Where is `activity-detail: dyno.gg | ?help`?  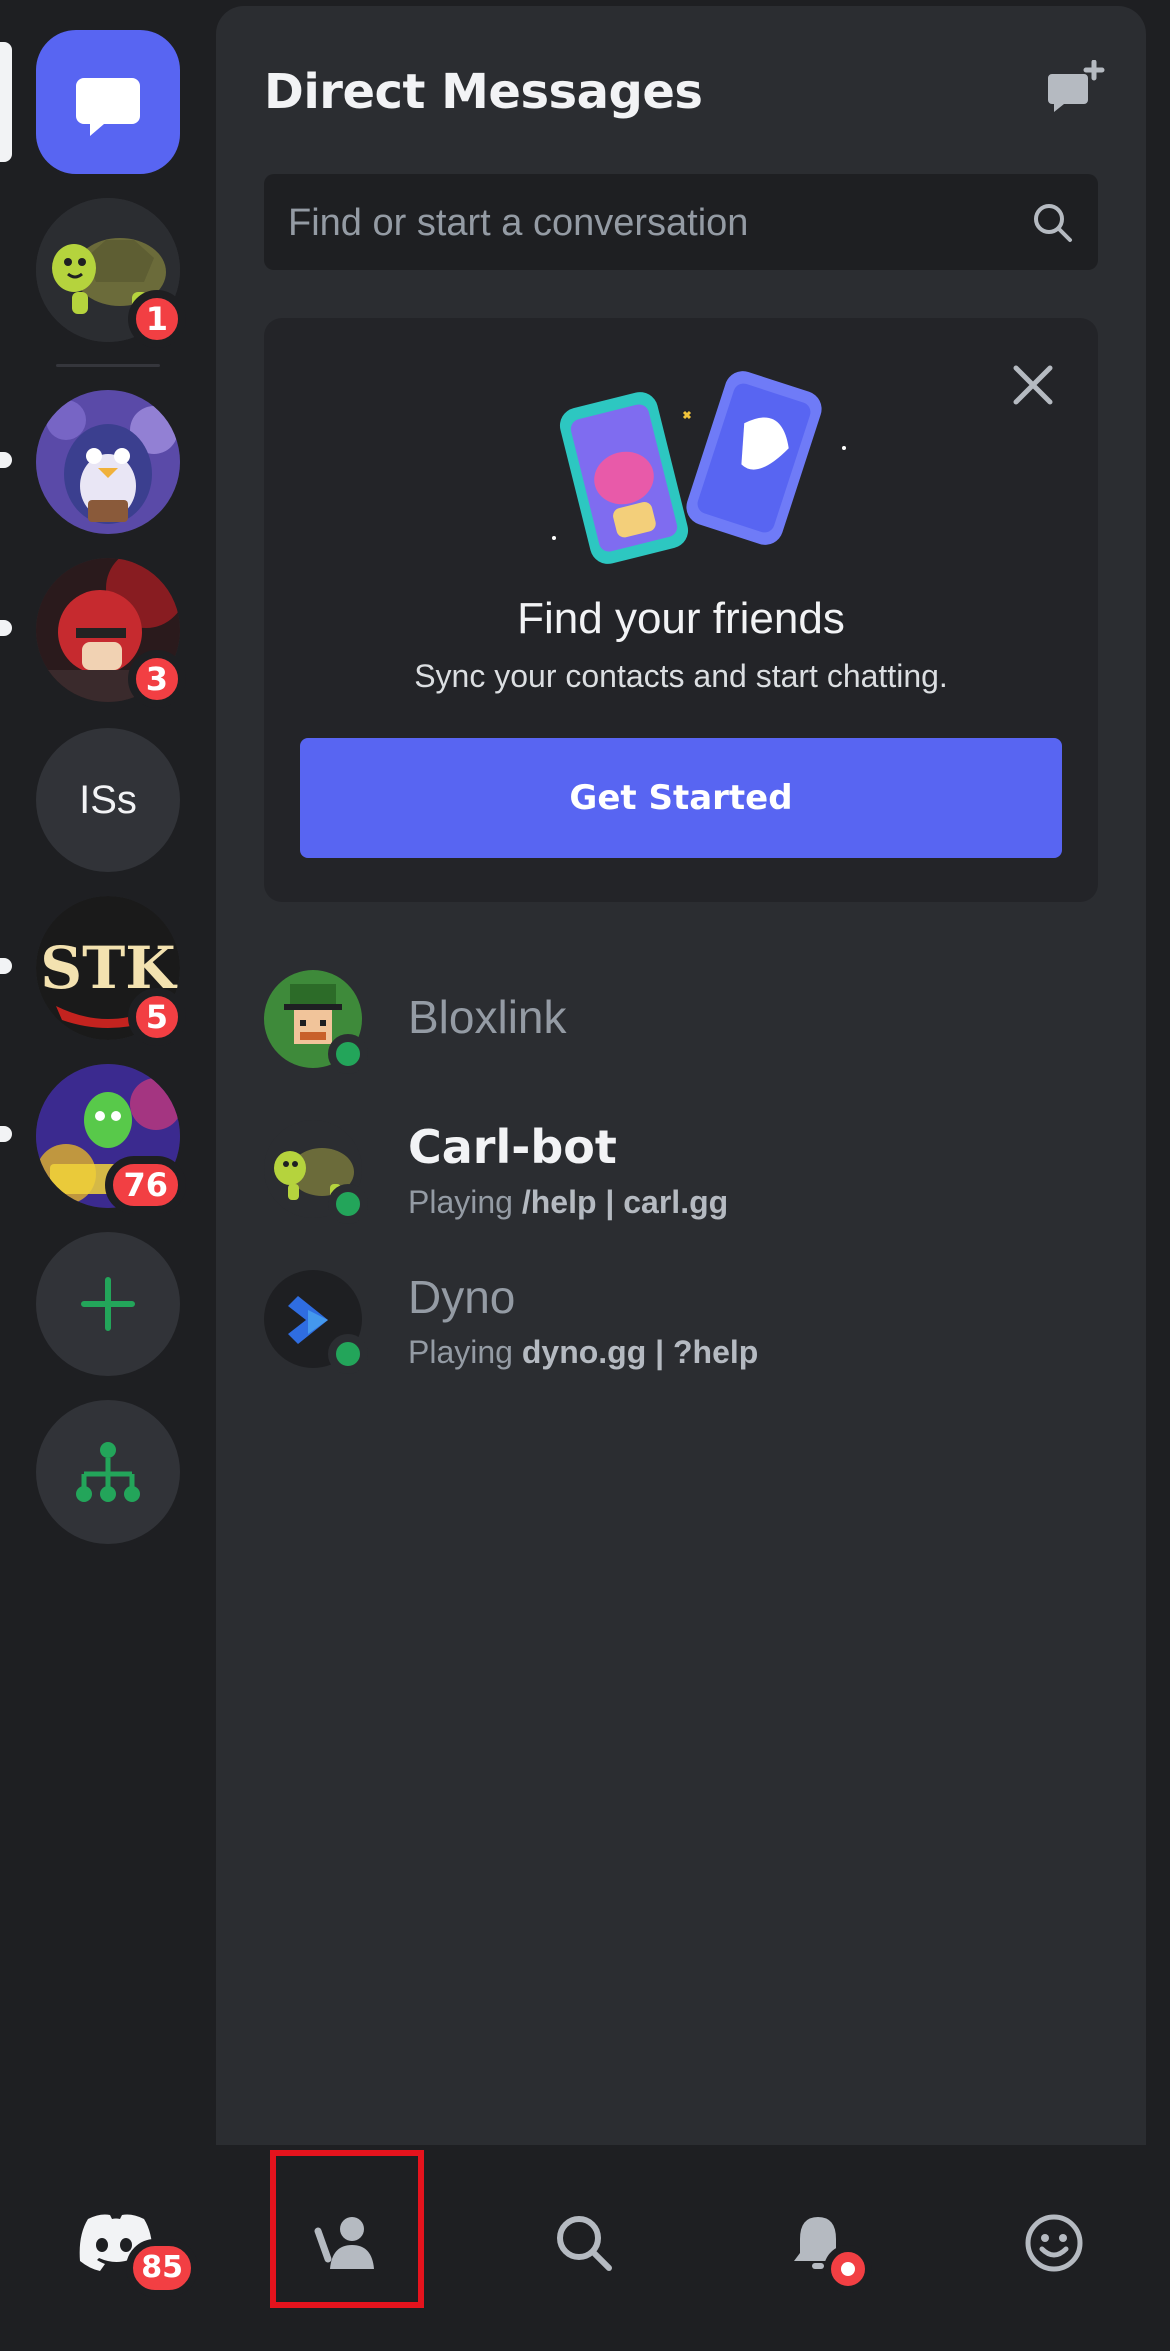 activity-detail: dyno.gg | ?help is located at coordinates (640, 1352).